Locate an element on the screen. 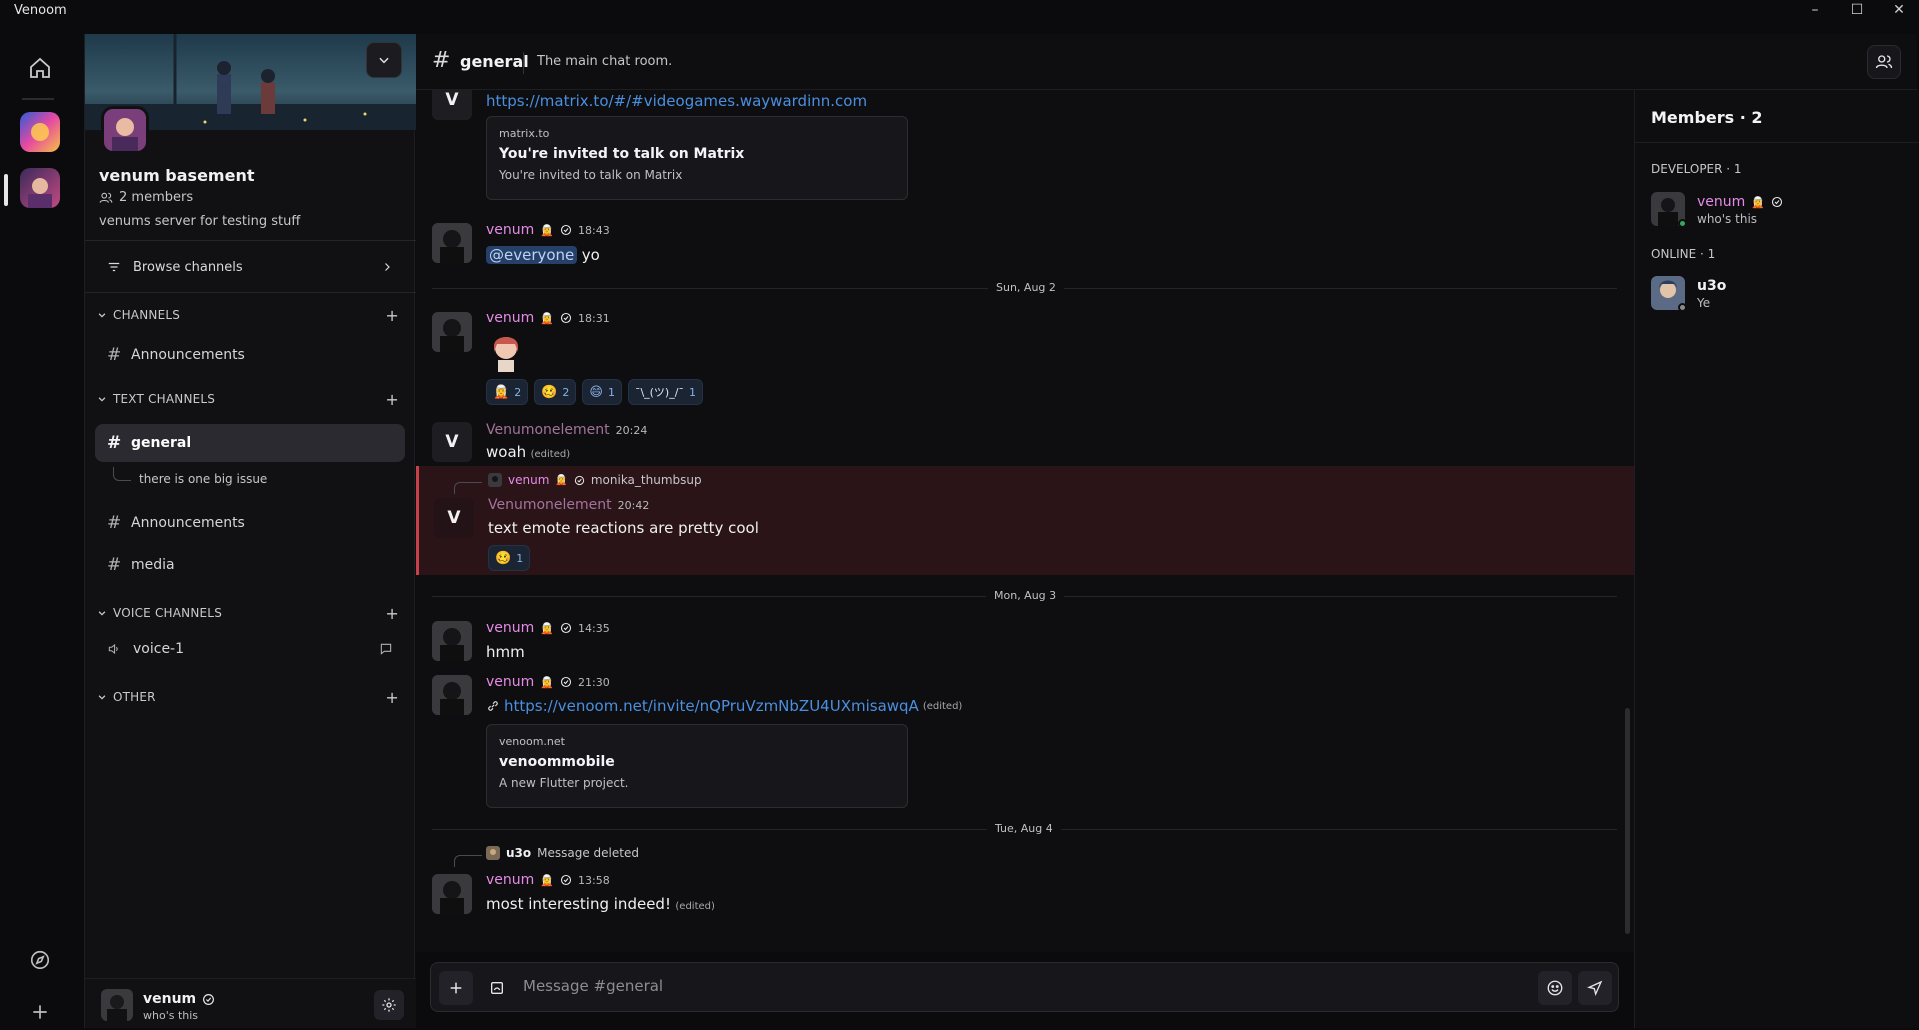 This screenshot has height=1030, width=1919. channel-title: general is located at coordinates (494, 61).